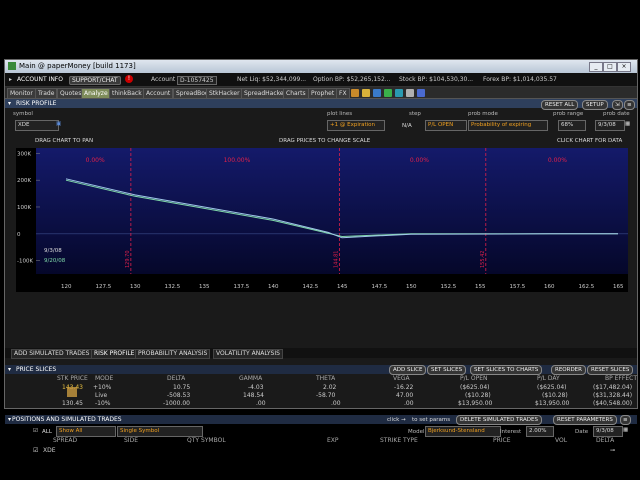  Describe the element at coordinates (101, 395) in the screenshot. I see `cell-mode: Live` at that location.